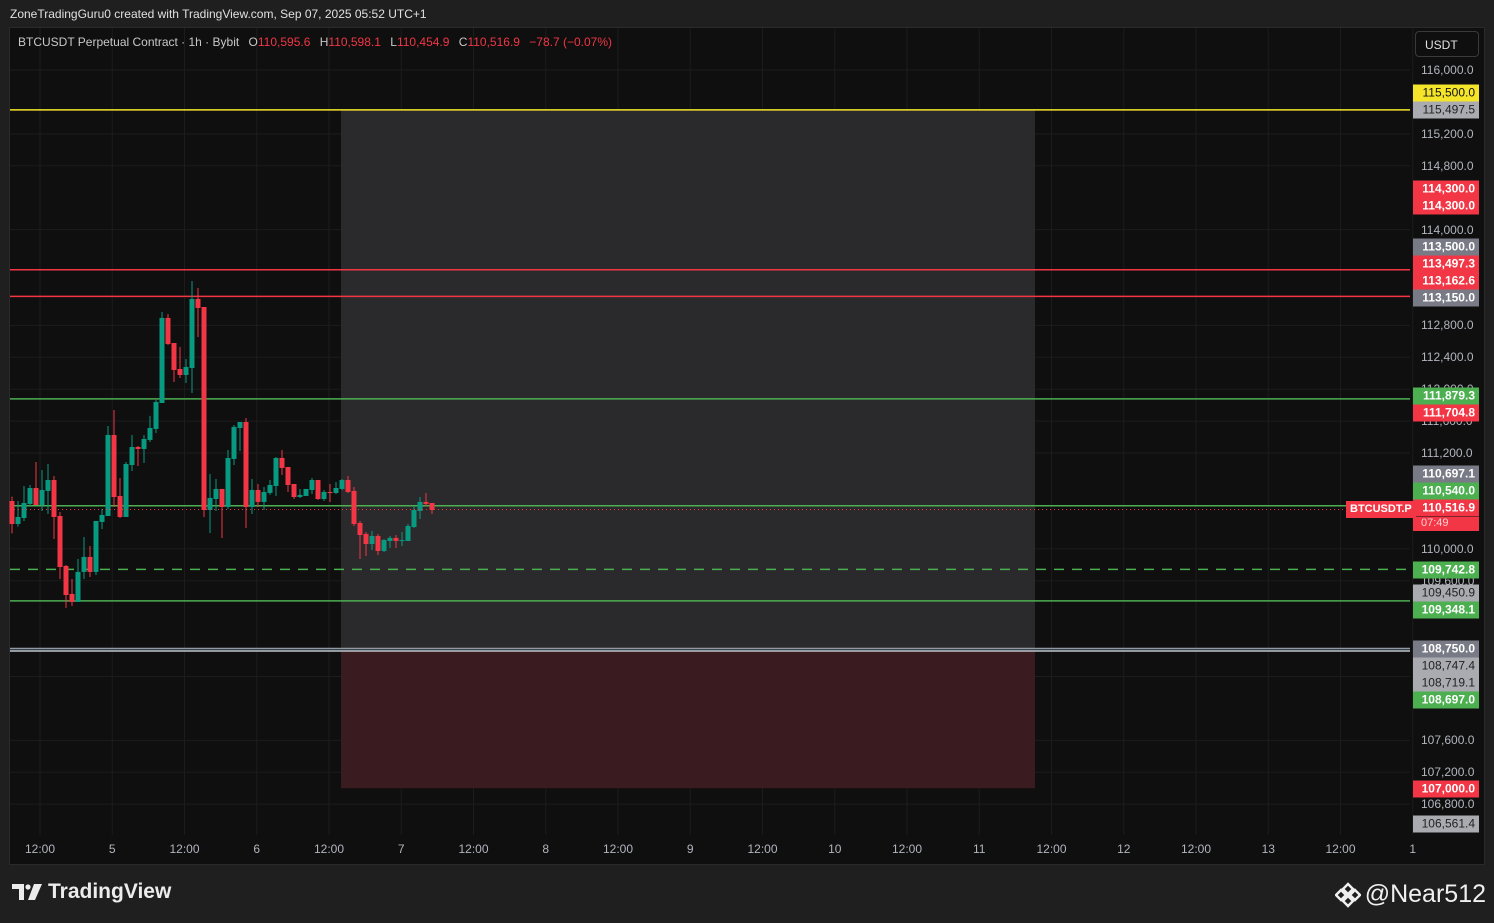 Image resolution: width=1494 pixels, height=923 pixels. Describe the element at coordinates (1447, 357) in the screenshot. I see `price-tick: 112,400.0` at that location.